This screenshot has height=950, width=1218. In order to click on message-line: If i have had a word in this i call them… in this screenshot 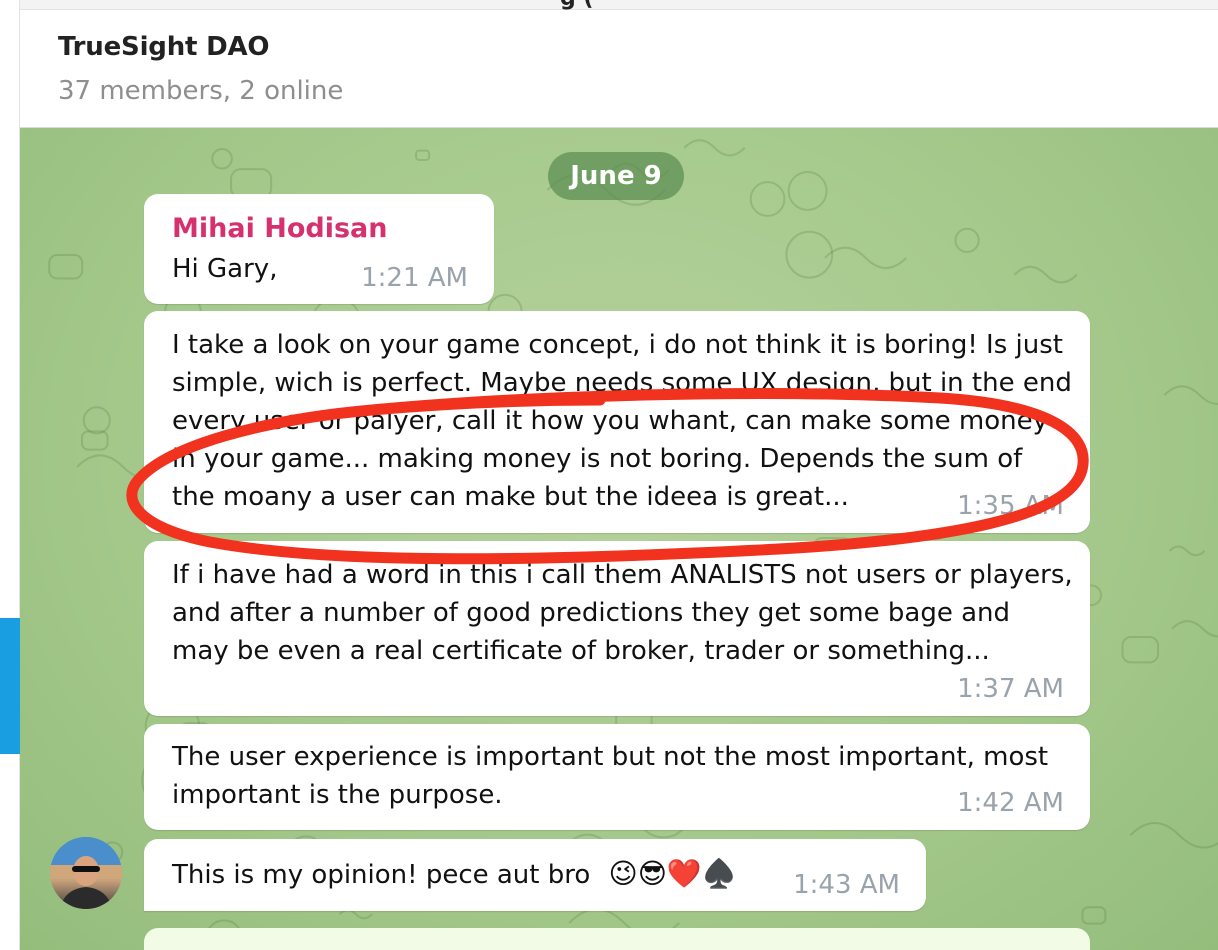, I will do `click(622, 575)`.